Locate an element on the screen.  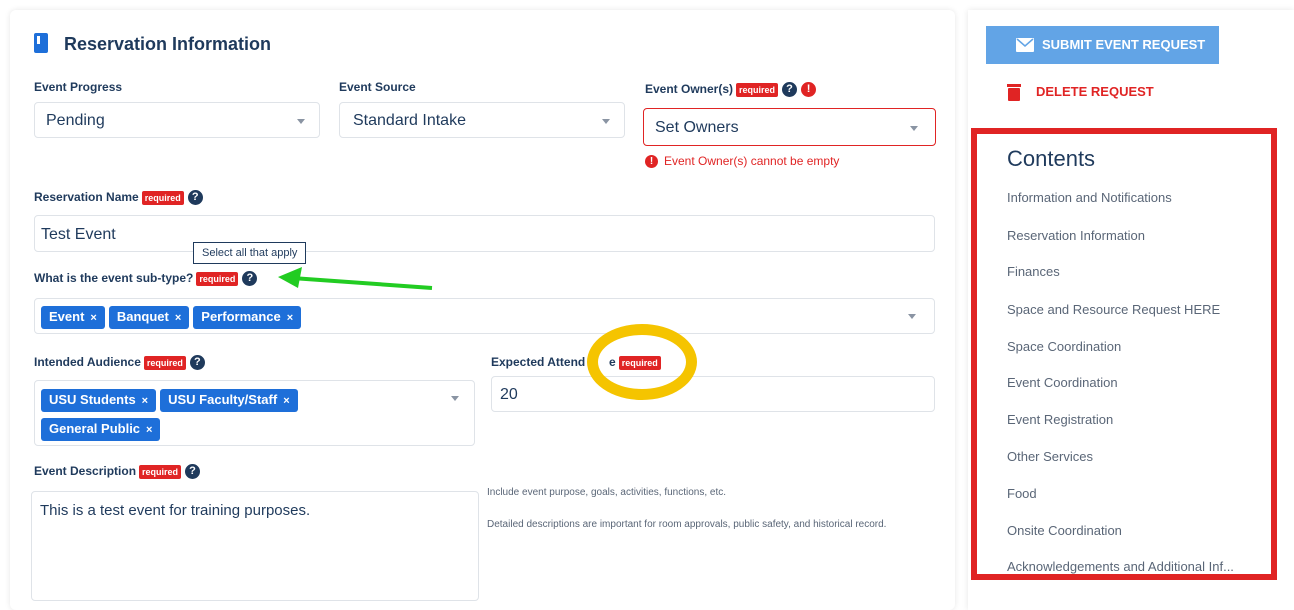
reservation-name-value: Test Event is located at coordinates (78, 234).